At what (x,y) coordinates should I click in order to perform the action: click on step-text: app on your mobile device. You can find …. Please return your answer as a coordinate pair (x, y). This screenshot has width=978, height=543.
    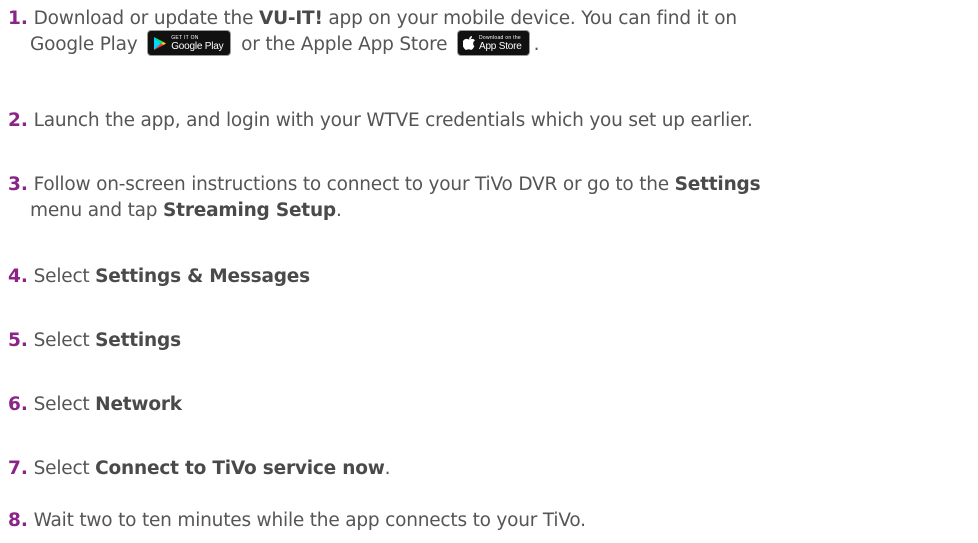
    Looking at the image, I should click on (529, 18).